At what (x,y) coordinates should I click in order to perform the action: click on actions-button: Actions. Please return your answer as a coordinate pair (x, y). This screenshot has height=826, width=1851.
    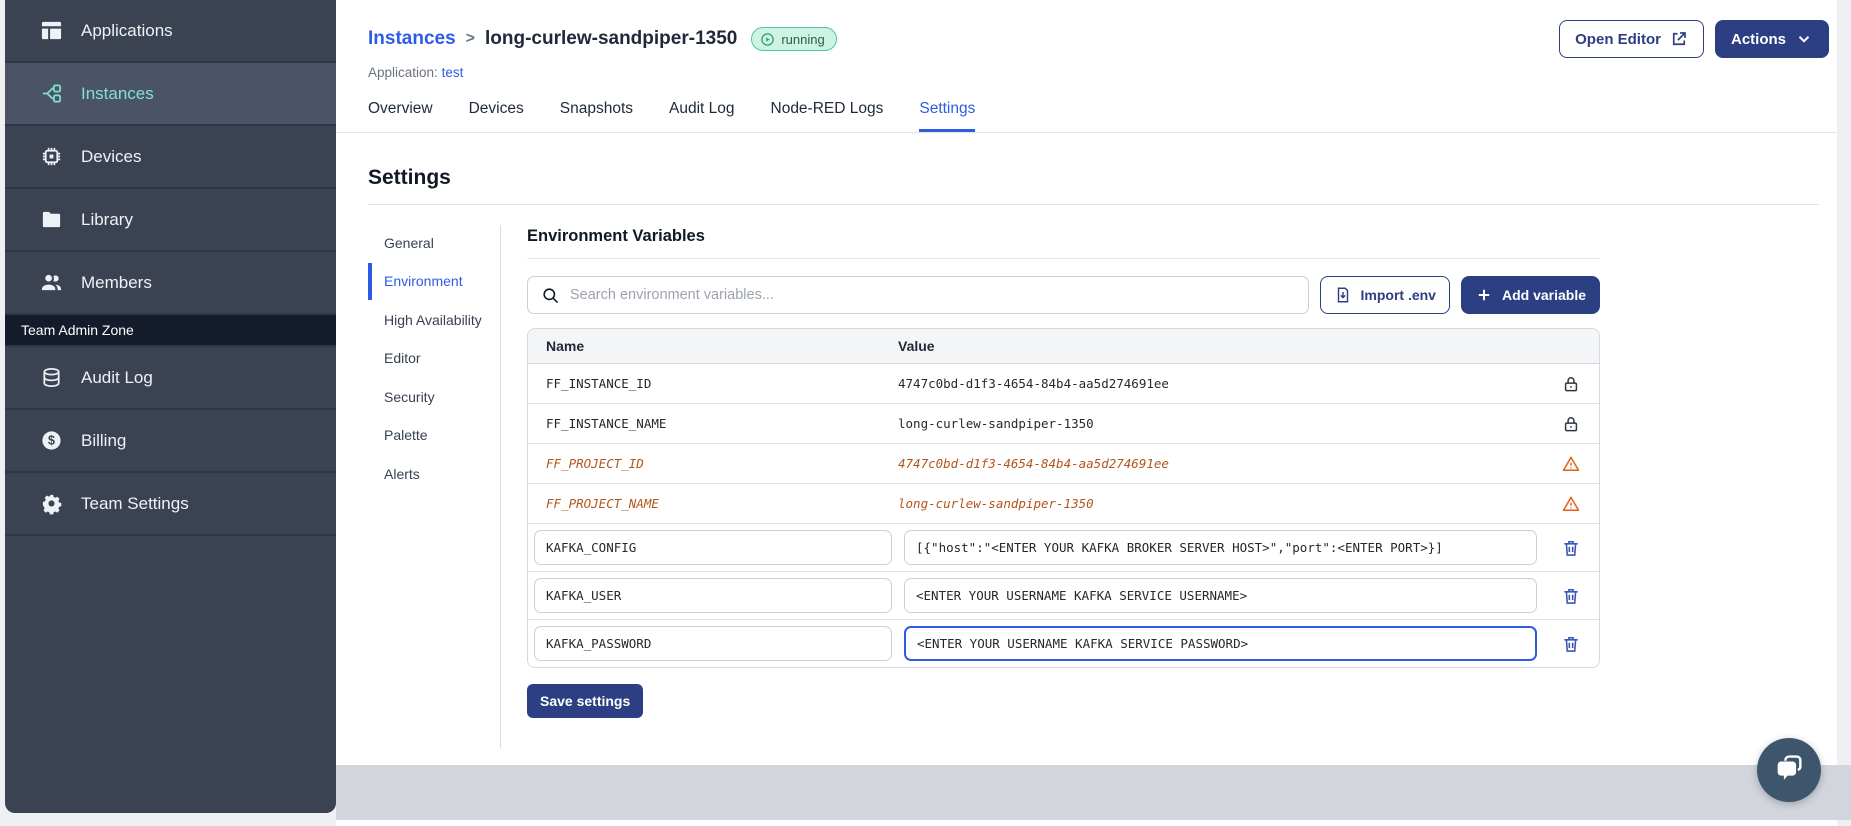
    Looking at the image, I should click on (1771, 39).